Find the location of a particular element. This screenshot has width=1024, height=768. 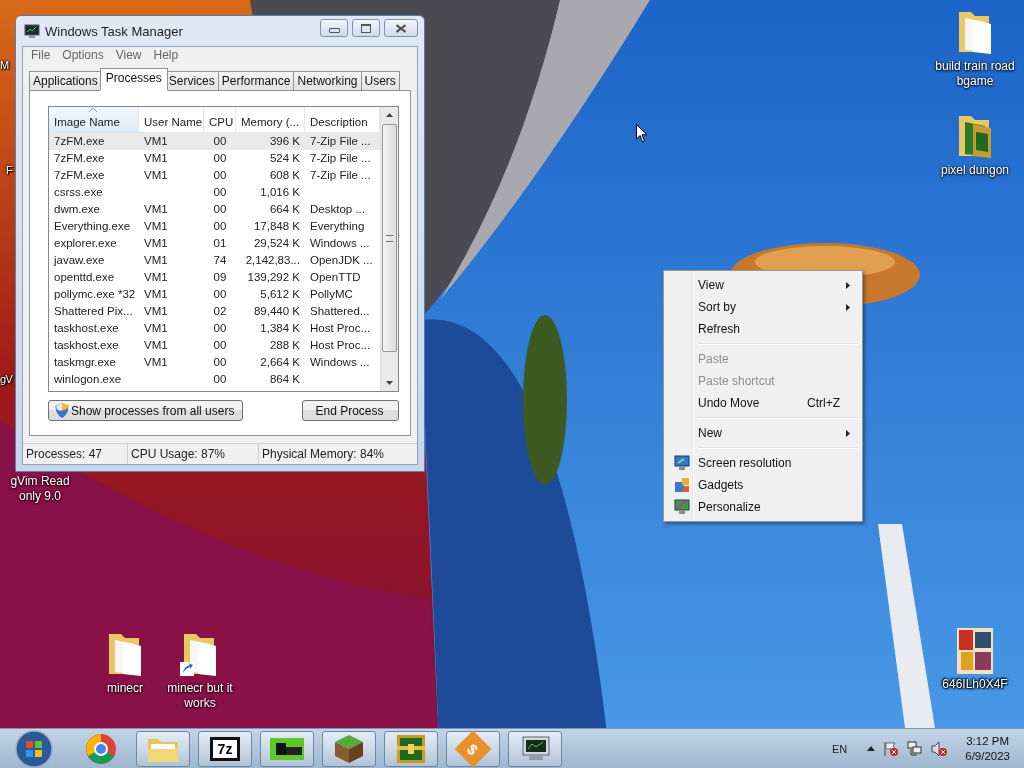

icon-label: minecr but it works is located at coordinates (200, 696).